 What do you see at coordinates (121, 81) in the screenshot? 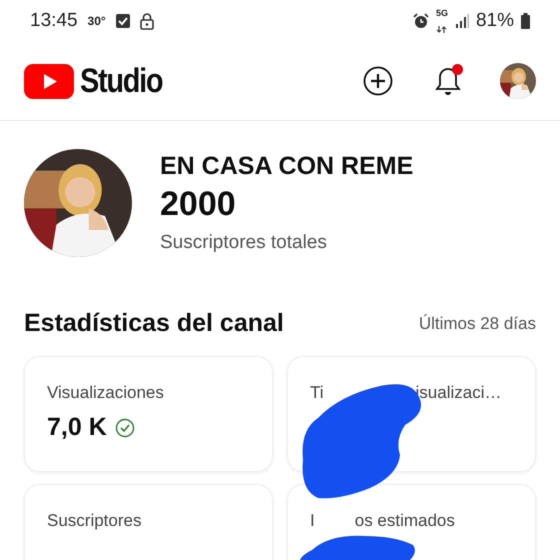
I see `logo-text: Studio` at bounding box center [121, 81].